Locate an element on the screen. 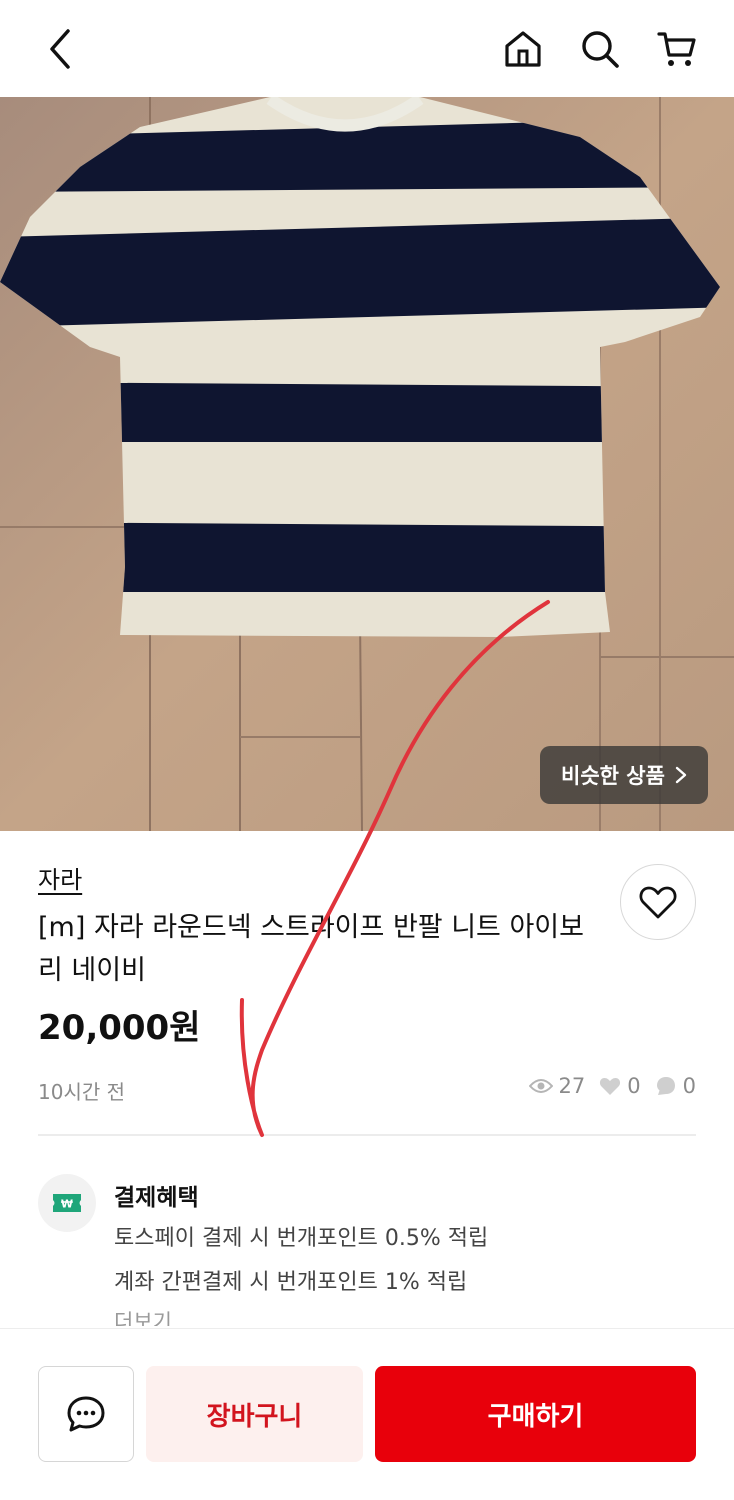 Image resolution: width=734 pixels, height=1500 pixels. likes-stat: 0 is located at coordinates (620, 1086).